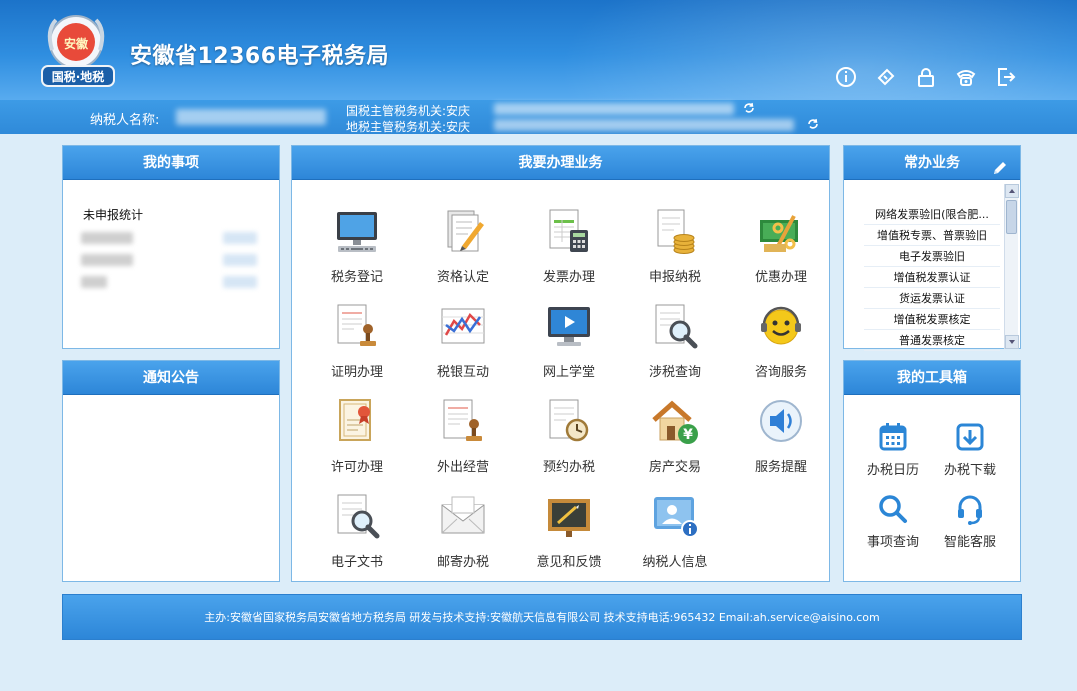  I want to click on business-item: 服务提醒, so click(781, 441).